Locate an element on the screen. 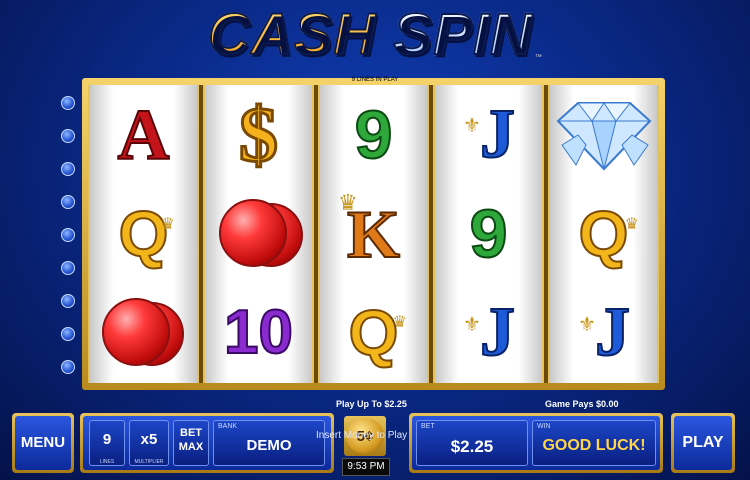 The height and width of the screenshot is (480, 750). reel-cell: $ is located at coordinates (258, 134).